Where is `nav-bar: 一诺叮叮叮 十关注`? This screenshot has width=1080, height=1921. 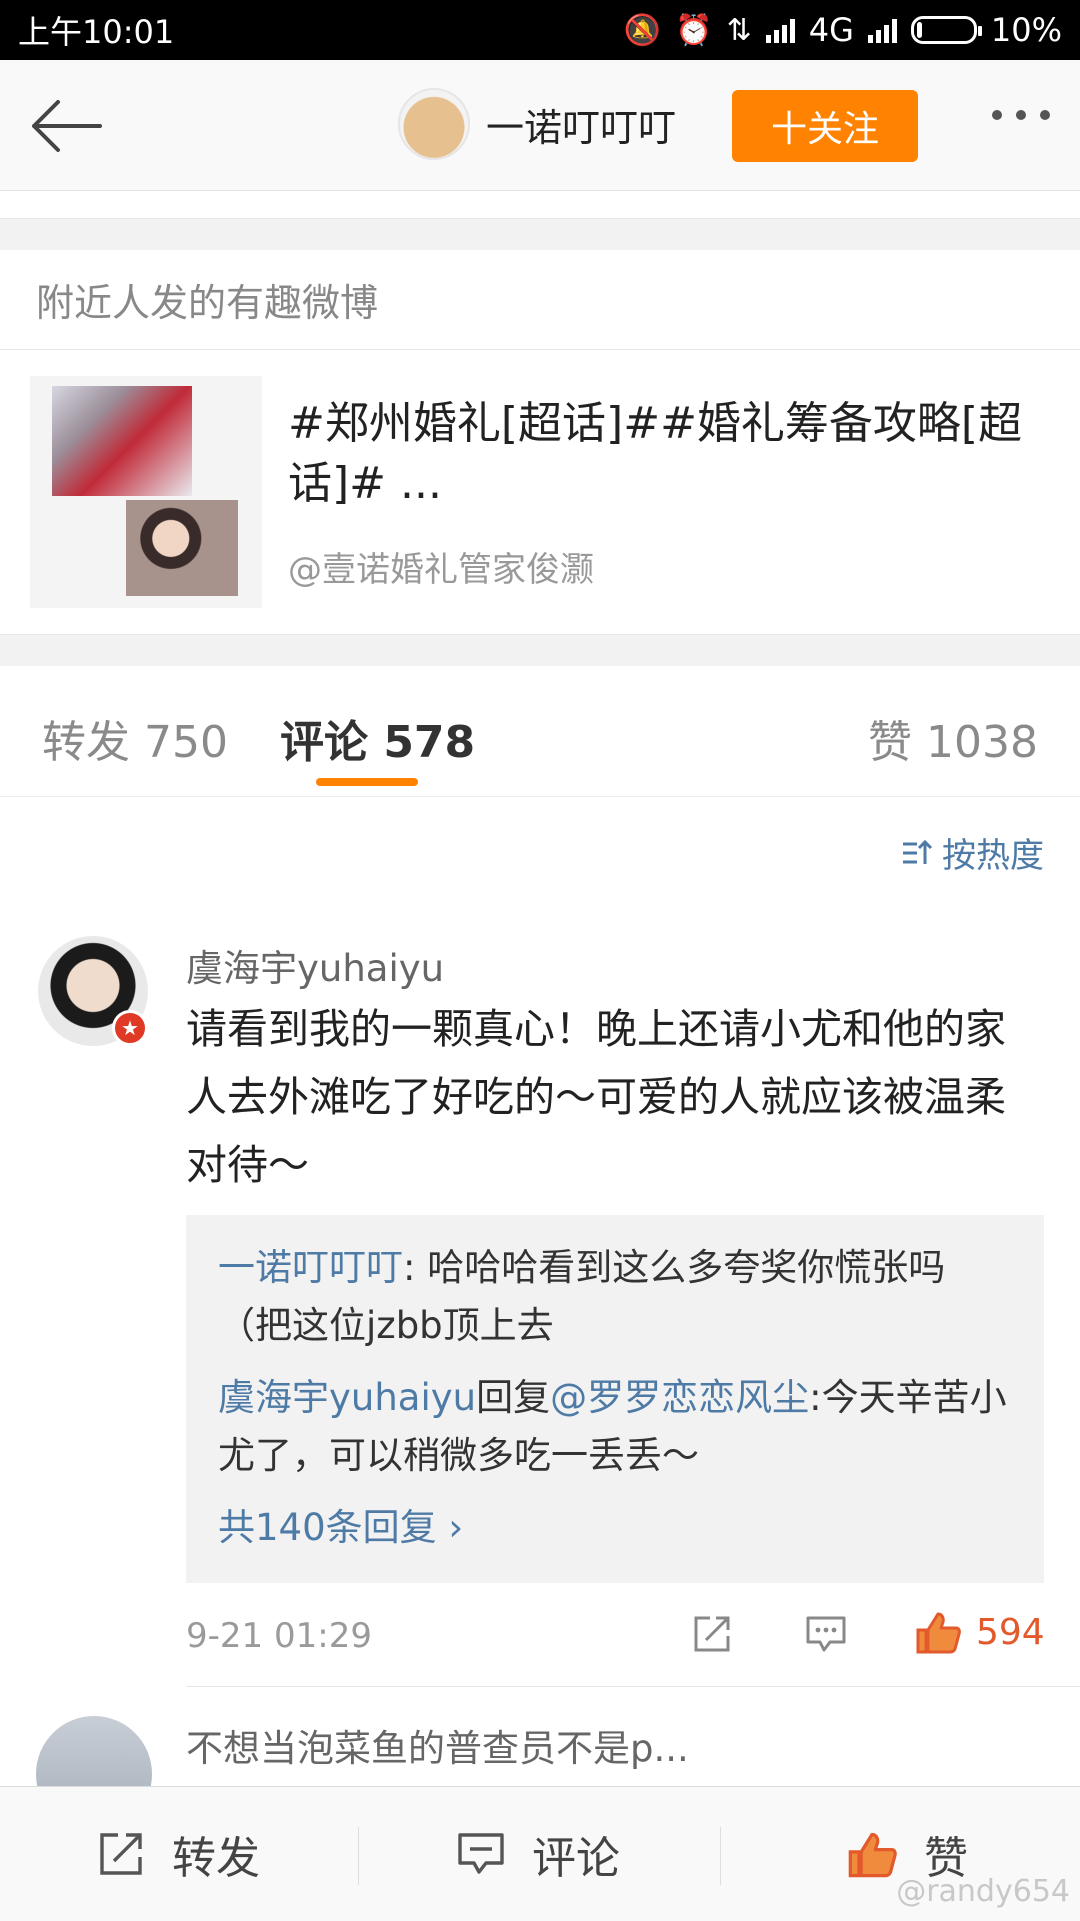 nav-bar: 一诺叮叮叮 十关注 is located at coordinates (540, 125).